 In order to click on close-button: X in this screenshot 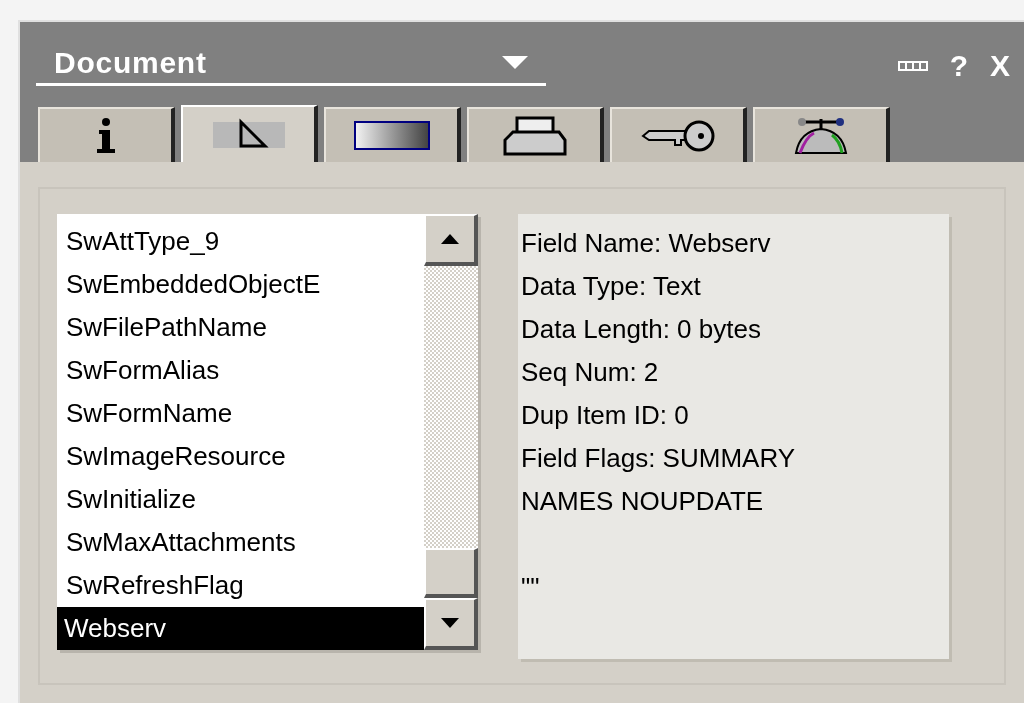, I will do `click(1000, 66)`.